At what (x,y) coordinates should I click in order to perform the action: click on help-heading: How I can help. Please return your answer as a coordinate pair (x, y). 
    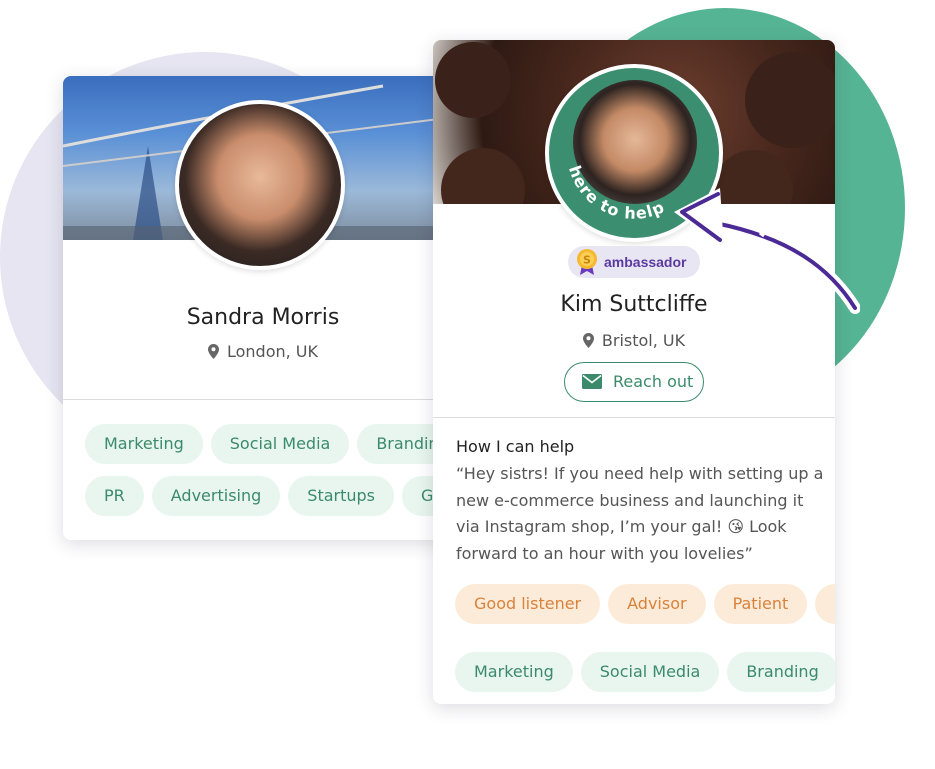
    Looking at the image, I should click on (515, 446).